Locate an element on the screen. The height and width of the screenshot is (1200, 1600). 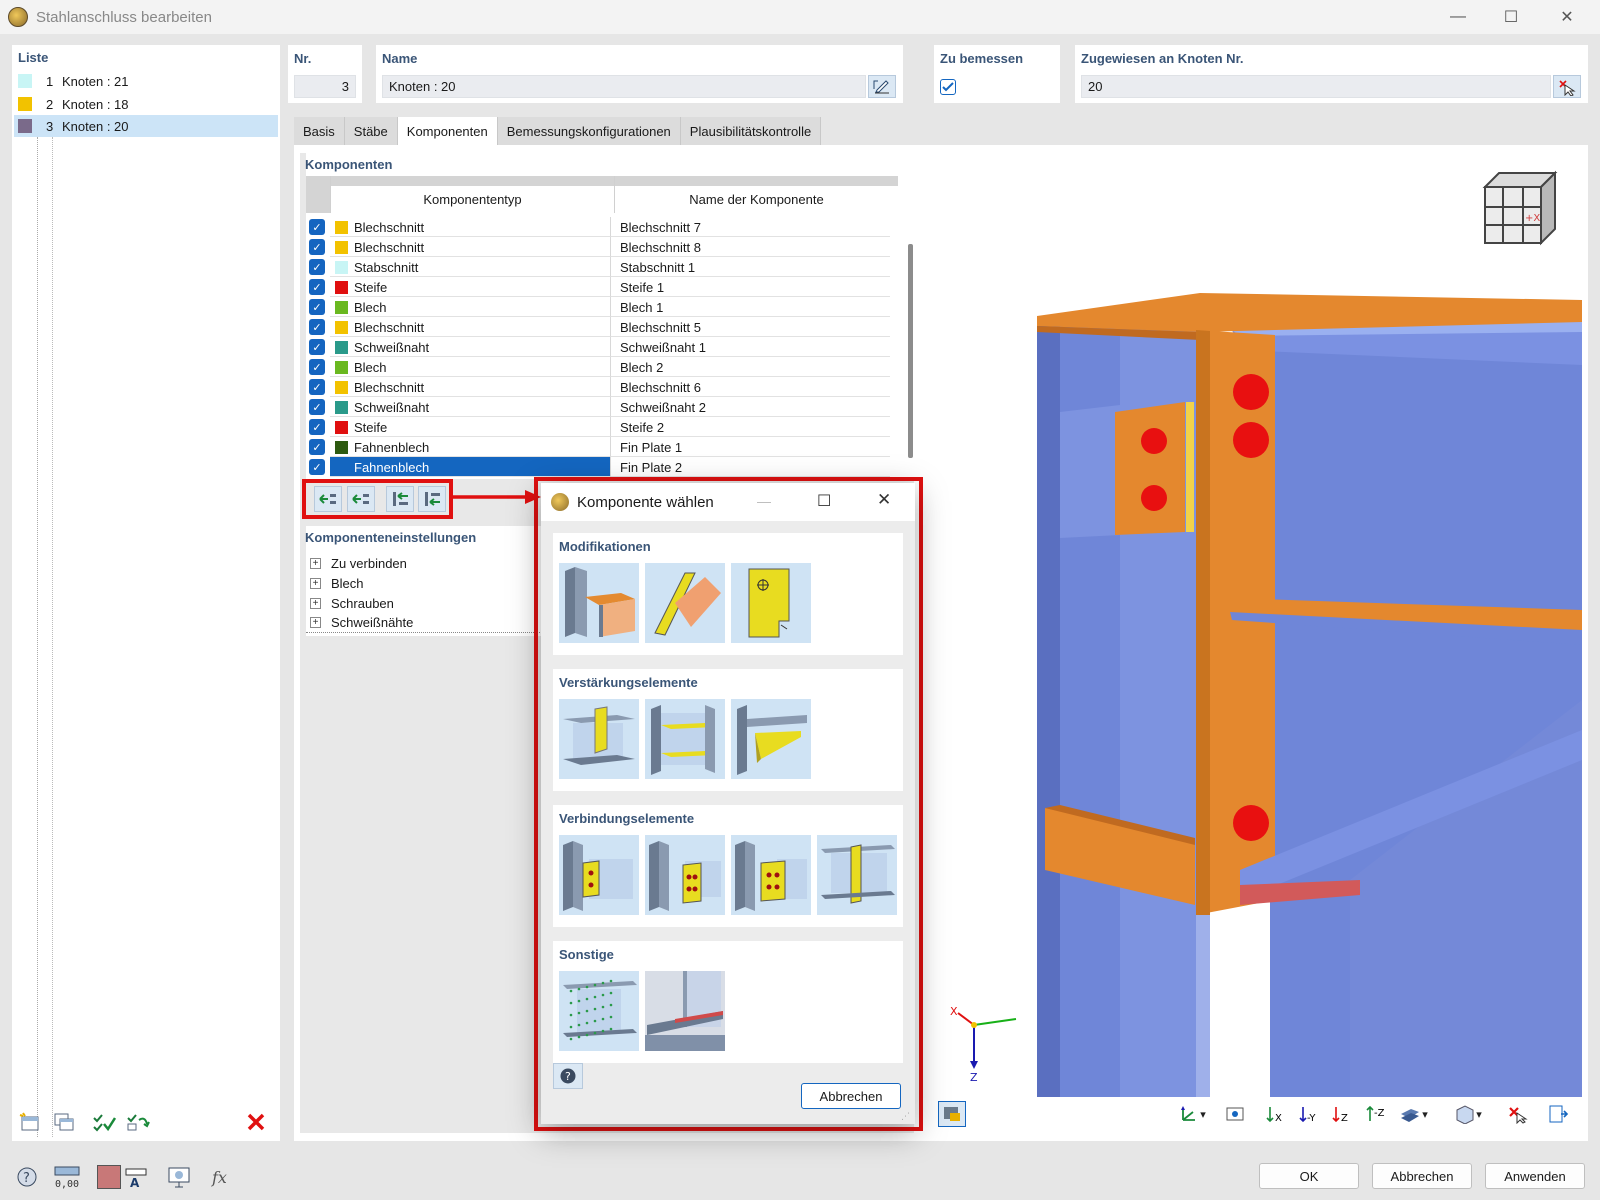
table-row: ✓ Blechschnitt Blechschnitt 7 is located at coordinates (603, 227).